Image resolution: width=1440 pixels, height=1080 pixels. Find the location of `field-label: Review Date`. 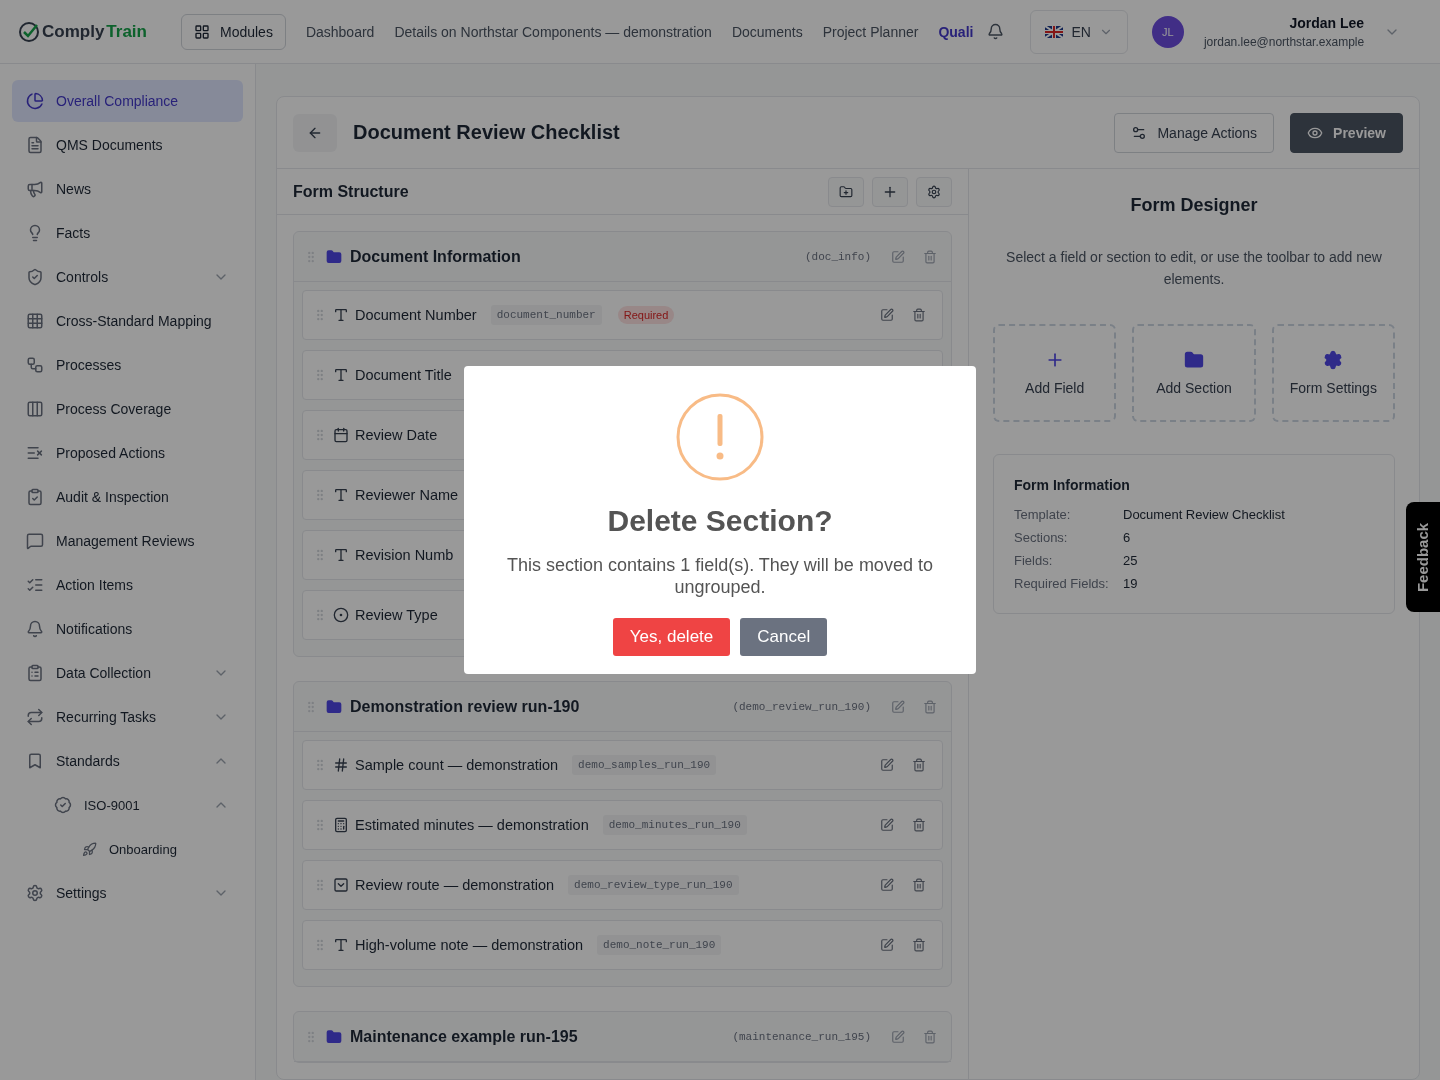

field-label: Review Date is located at coordinates (396, 435).